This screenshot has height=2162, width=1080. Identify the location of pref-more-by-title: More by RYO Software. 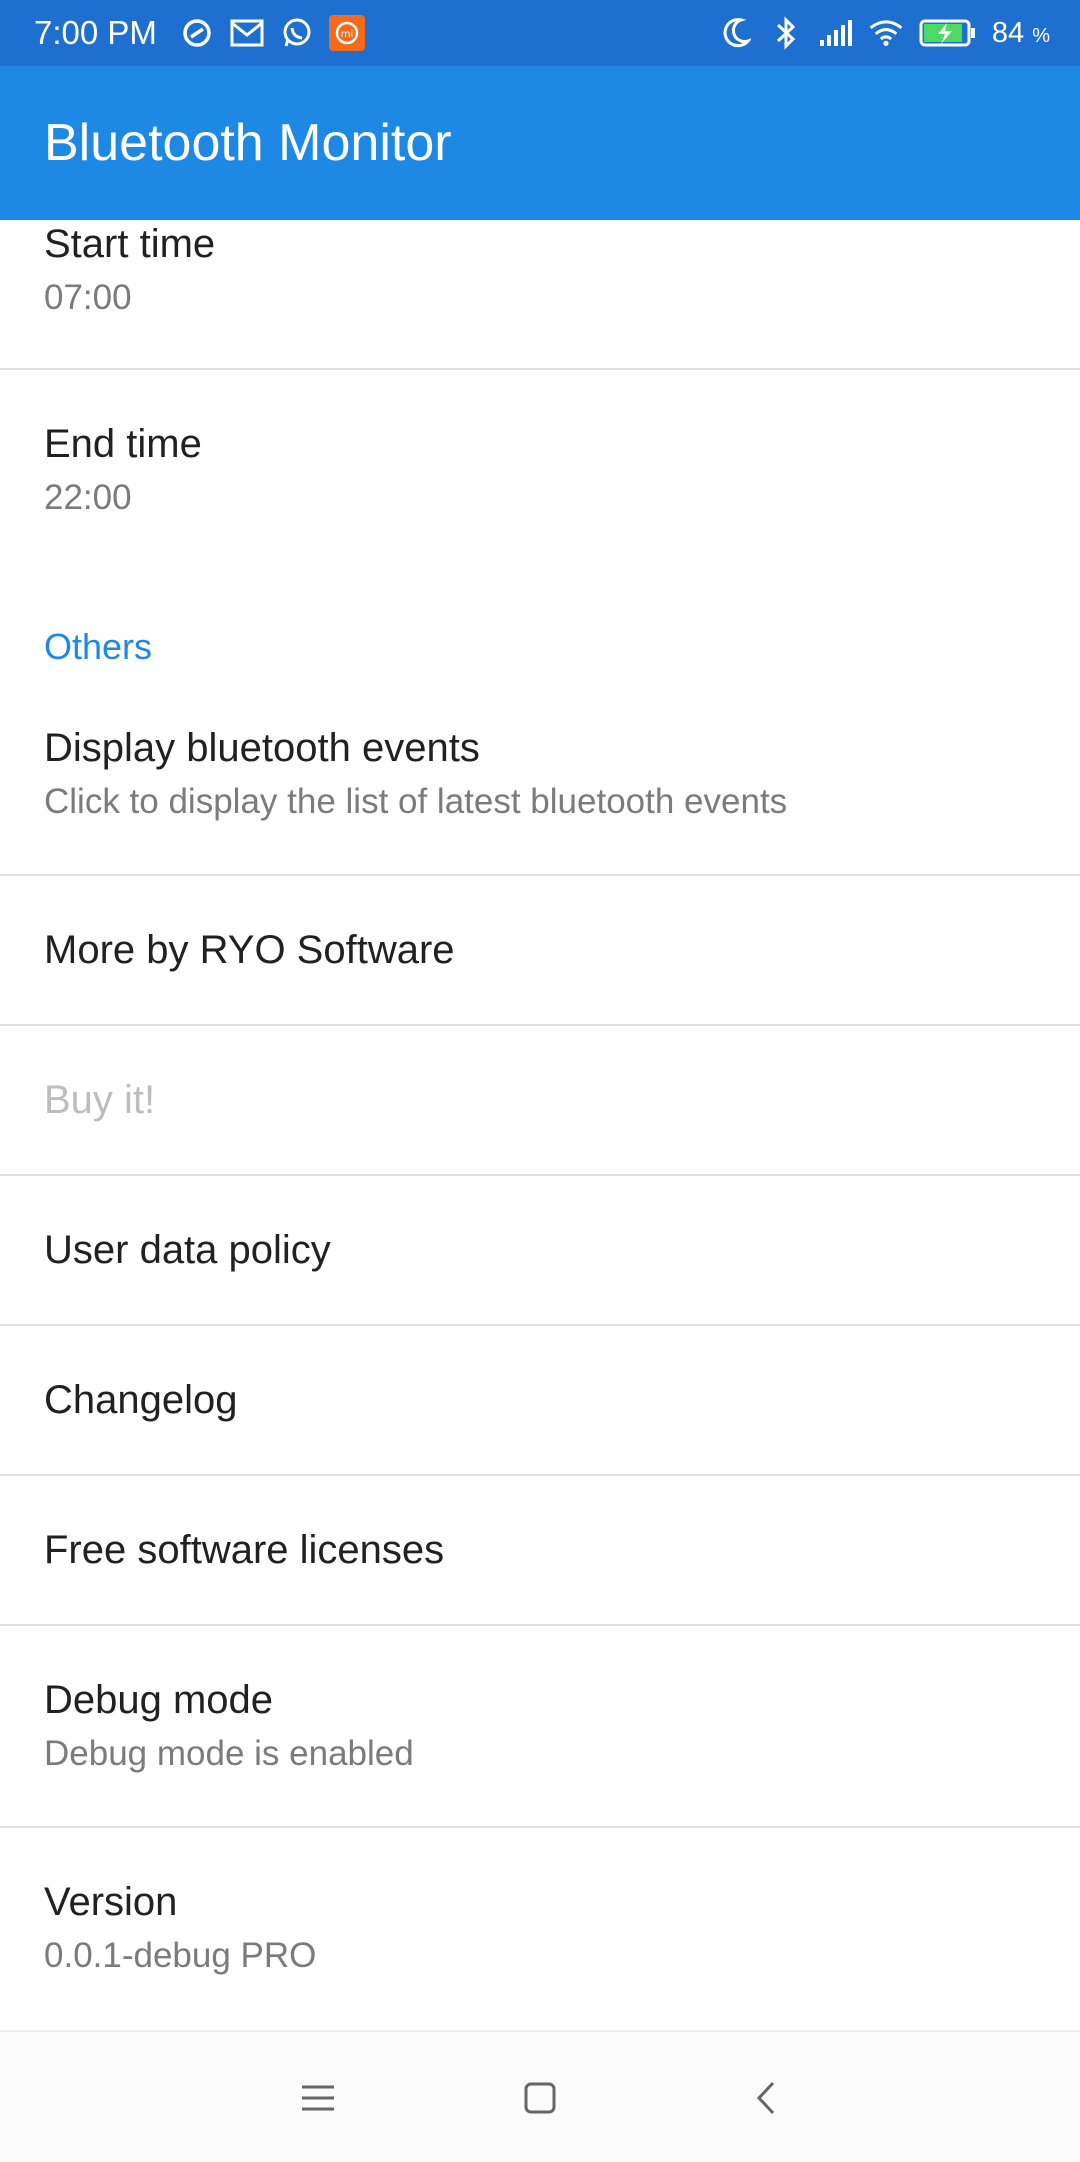
(249, 950).